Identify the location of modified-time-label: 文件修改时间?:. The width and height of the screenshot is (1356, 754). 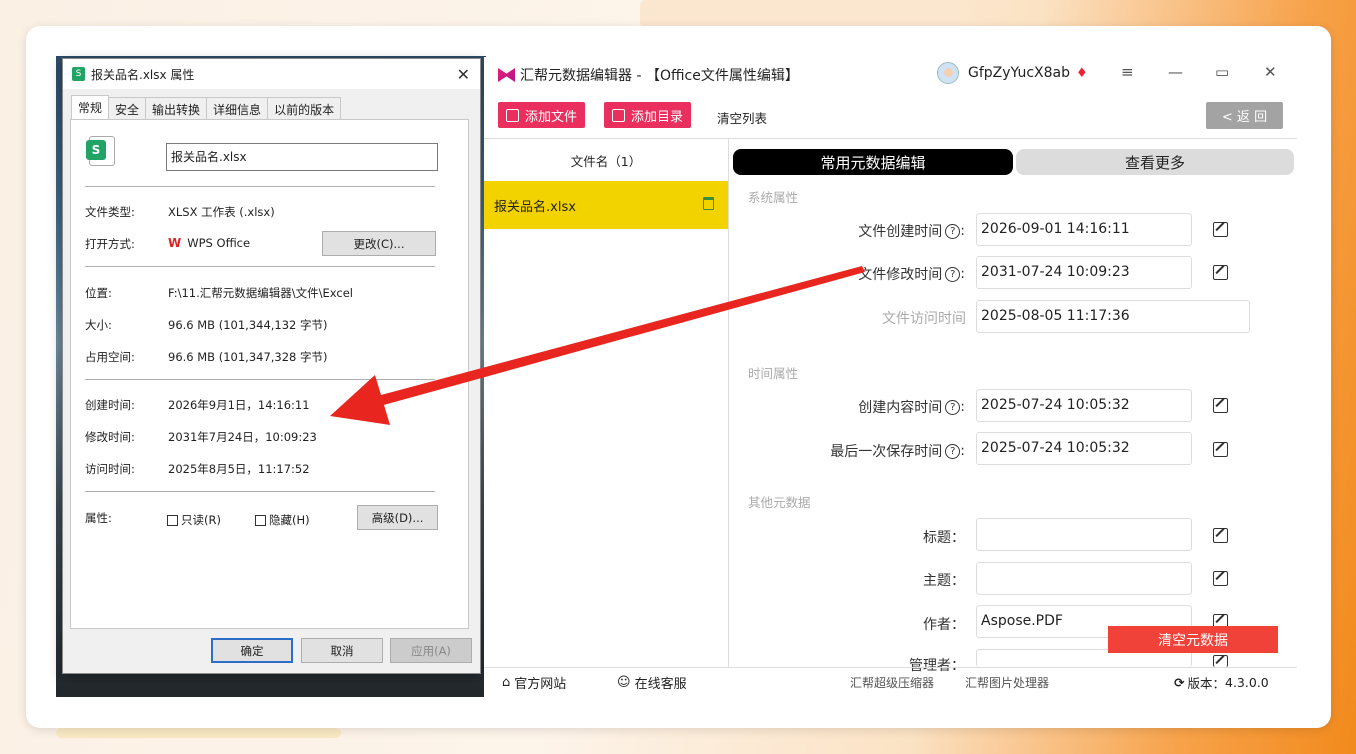
(911, 274).